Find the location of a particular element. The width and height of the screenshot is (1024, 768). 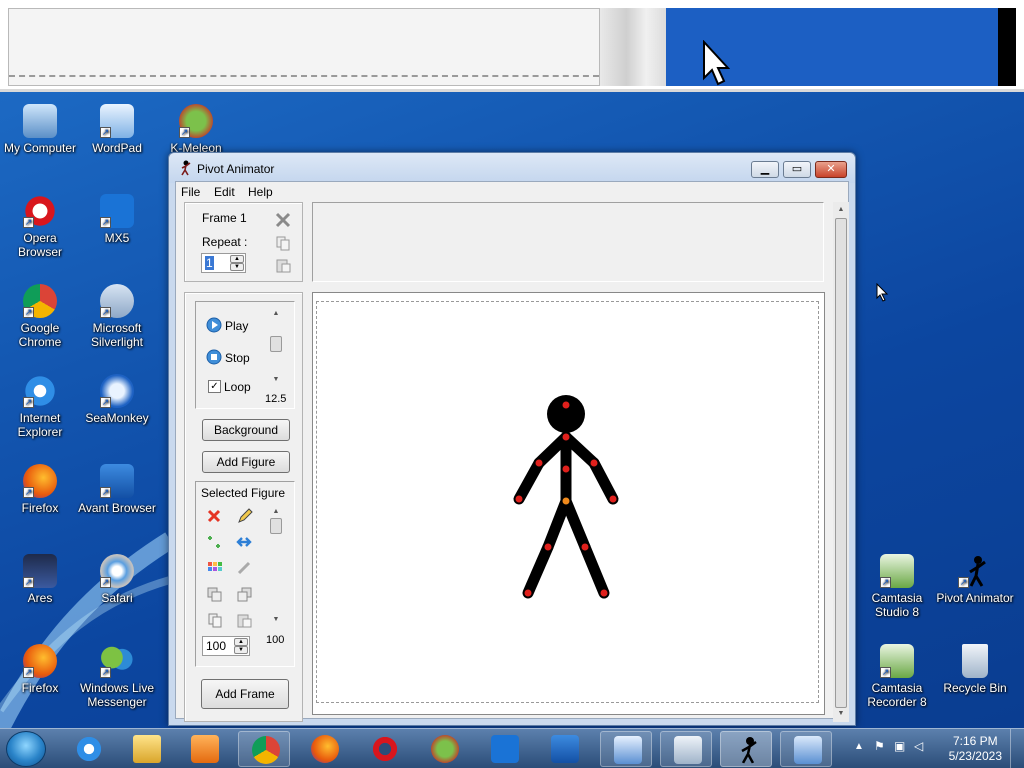

mx5-icon: ↗ is located at coordinates (117, 211).